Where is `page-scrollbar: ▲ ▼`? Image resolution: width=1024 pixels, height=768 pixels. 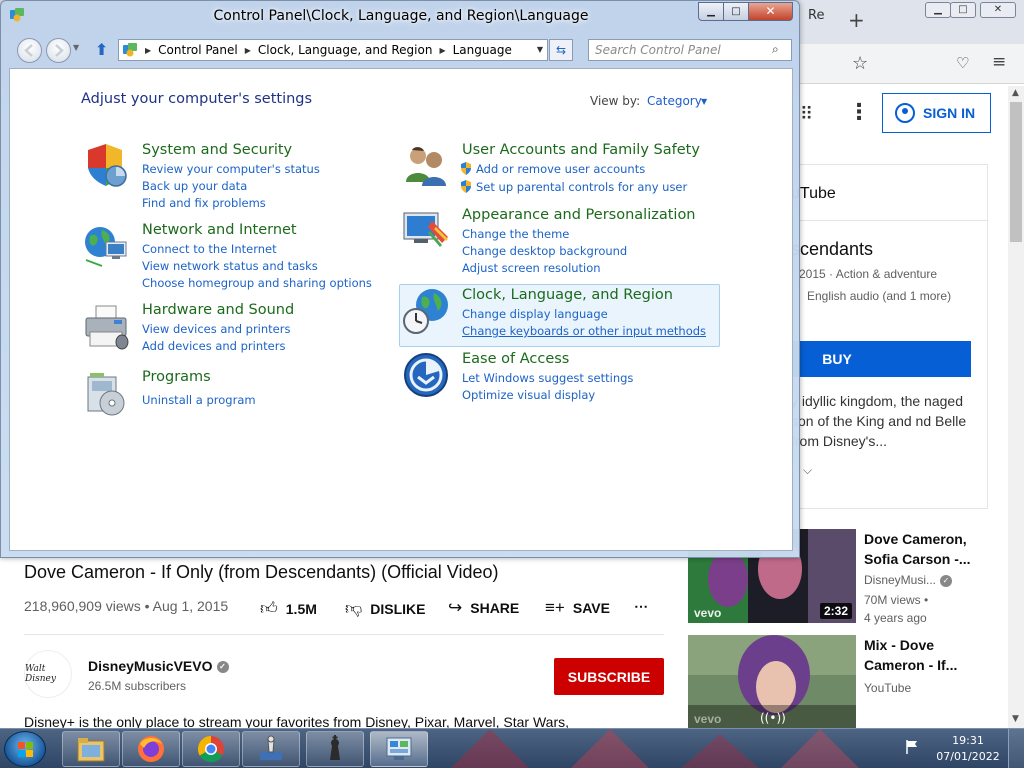
page-scrollbar: ▲ ▼ is located at coordinates (1016, 407).